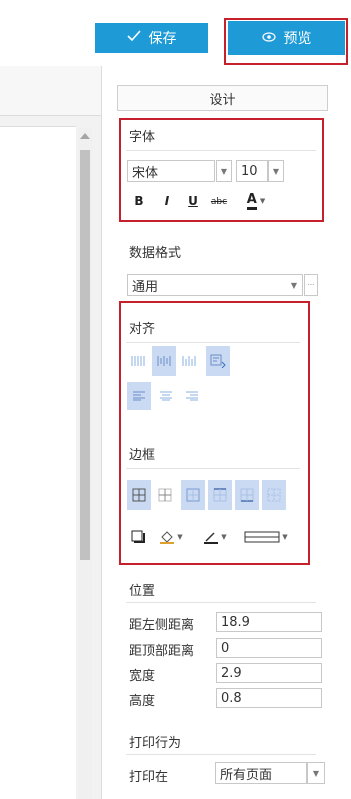 The image size is (351, 799). Describe the element at coordinates (269, 673) in the screenshot. I see `width-input: 2.9` at that location.